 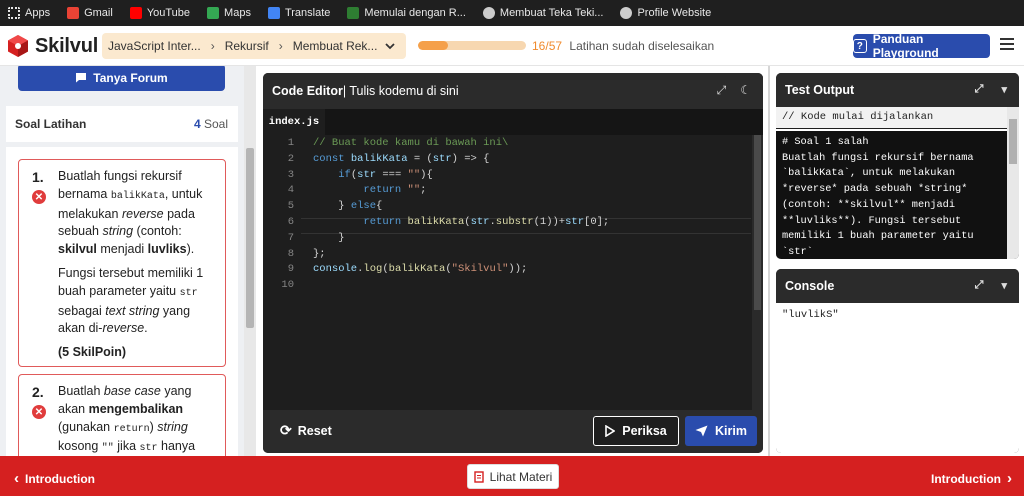 I want to click on question-points: (5 SkilPoin), so click(x=92, y=352).